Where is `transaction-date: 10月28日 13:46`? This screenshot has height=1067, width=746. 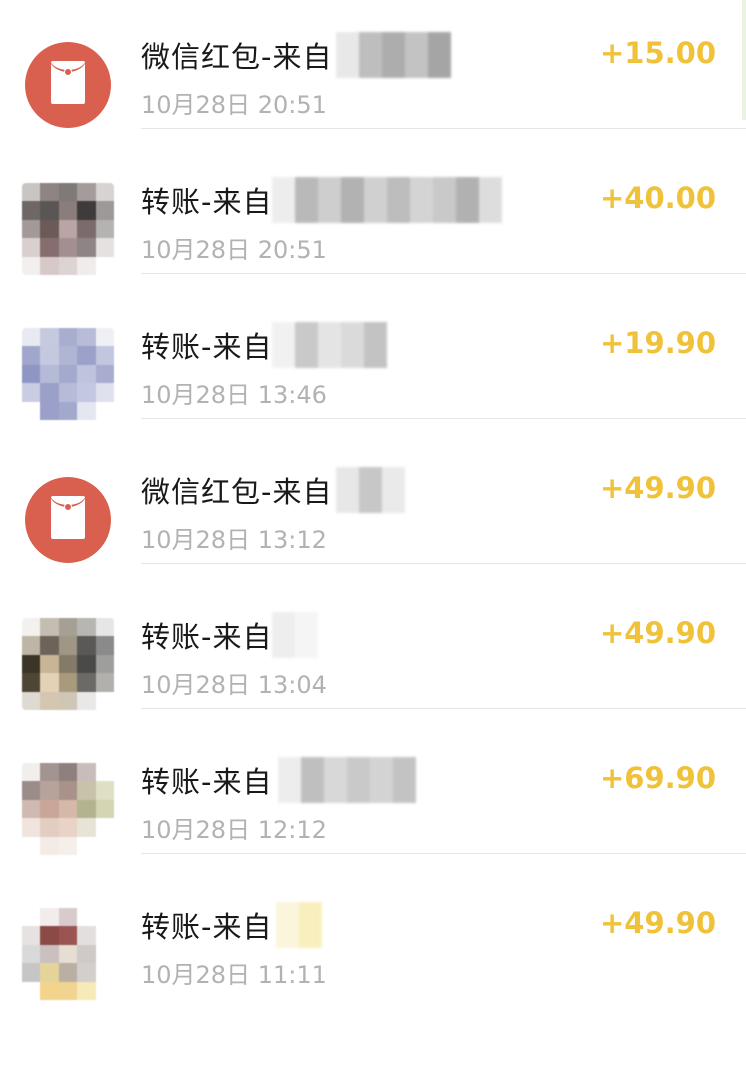 transaction-date: 10月28日 13:46 is located at coordinates (234, 395).